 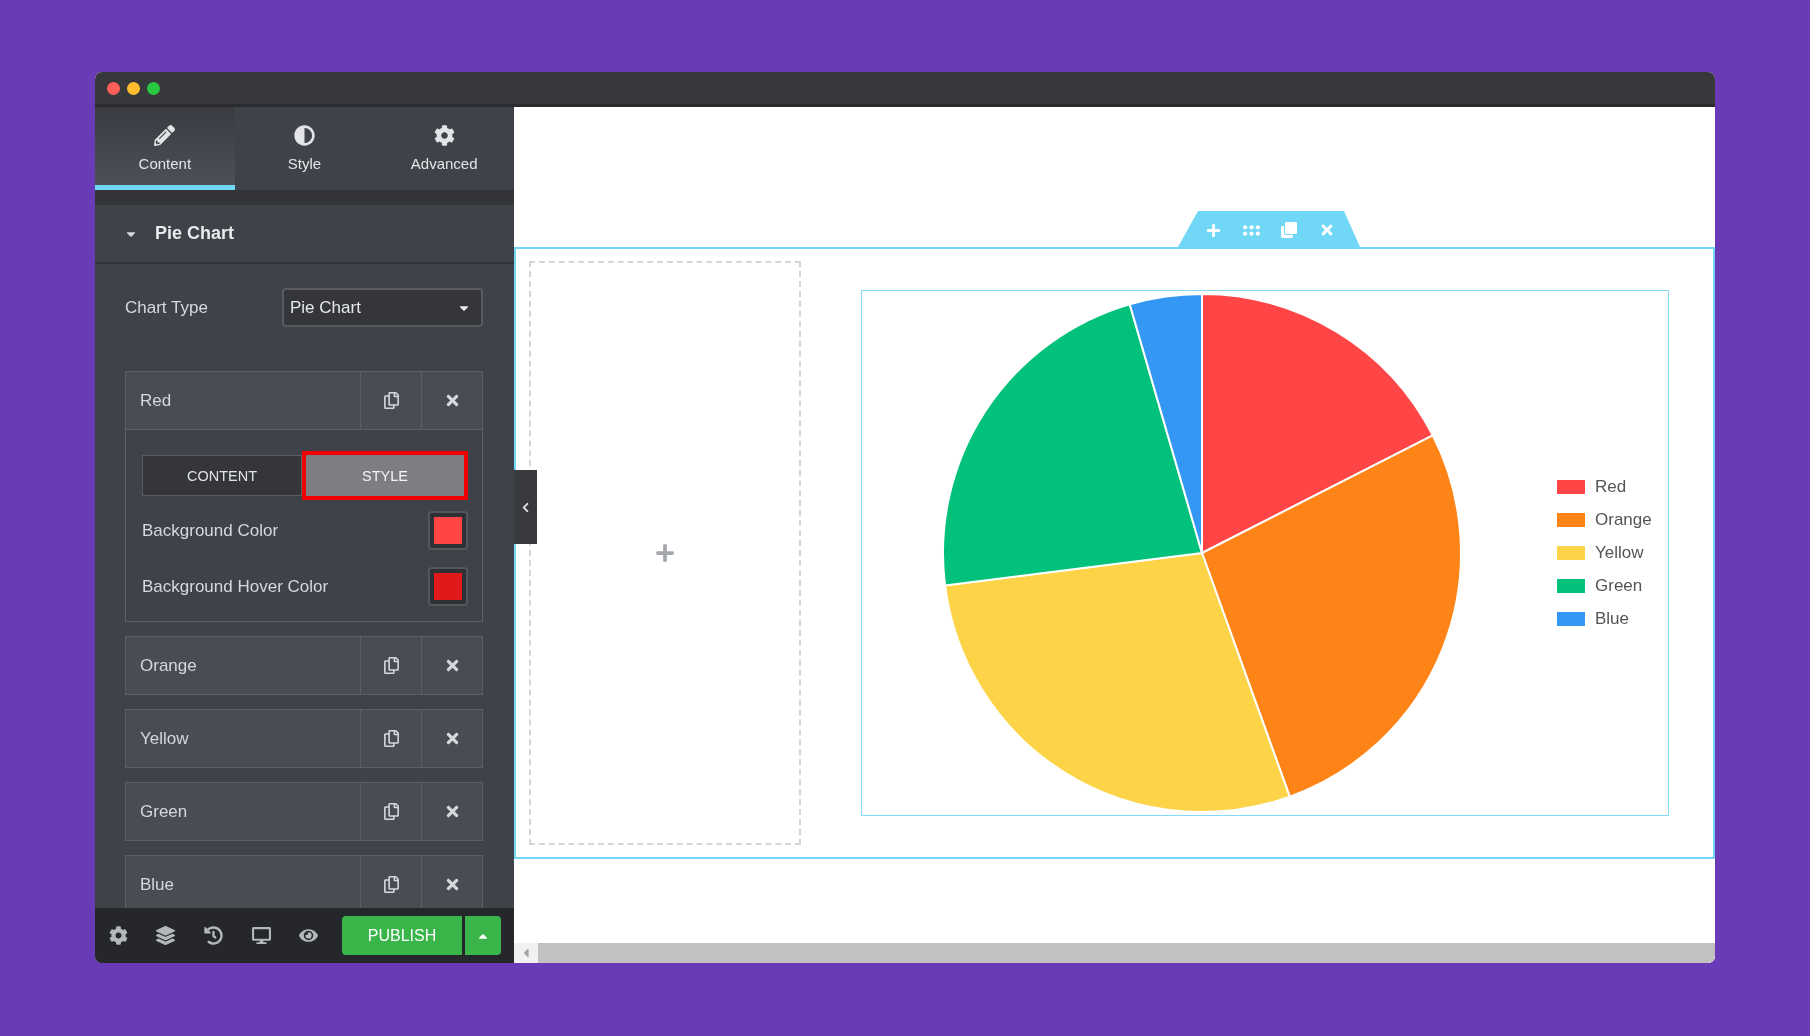 What do you see at coordinates (210, 530) in the screenshot?
I see `field-label: Background Color` at bounding box center [210, 530].